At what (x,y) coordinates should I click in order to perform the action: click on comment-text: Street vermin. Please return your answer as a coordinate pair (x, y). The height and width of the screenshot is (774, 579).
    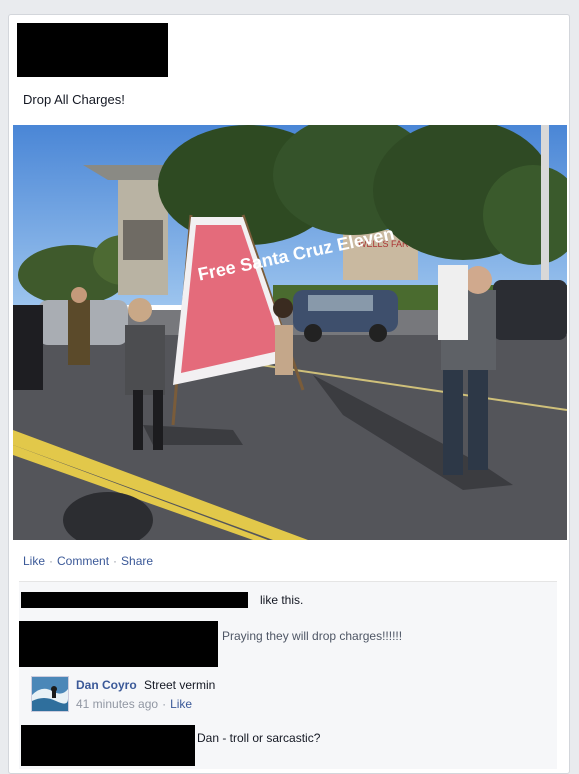
    Looking at the image, I should click on (180, 685).